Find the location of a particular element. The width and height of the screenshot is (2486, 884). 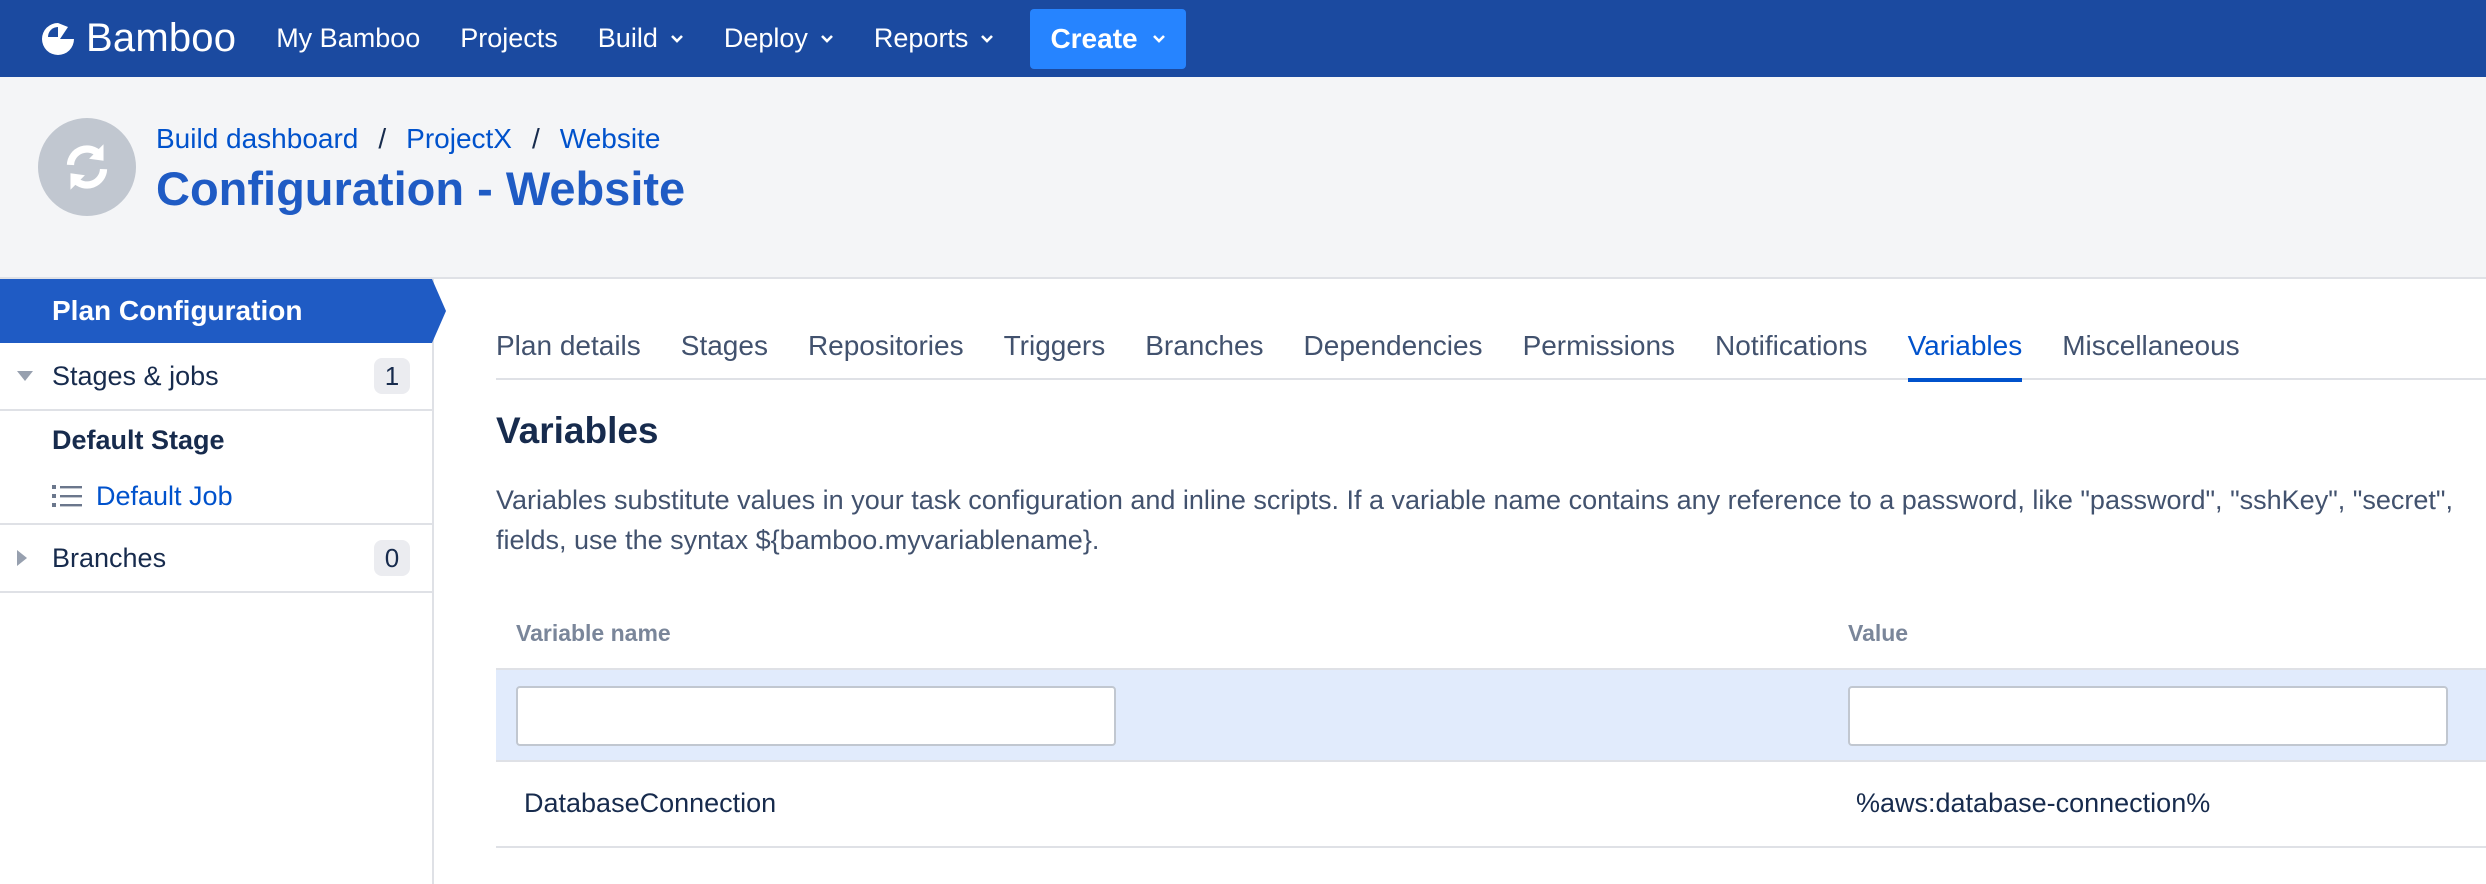

sidebar-item-plan-configuration: Plan Configuration is located at coordinates (223, 311).